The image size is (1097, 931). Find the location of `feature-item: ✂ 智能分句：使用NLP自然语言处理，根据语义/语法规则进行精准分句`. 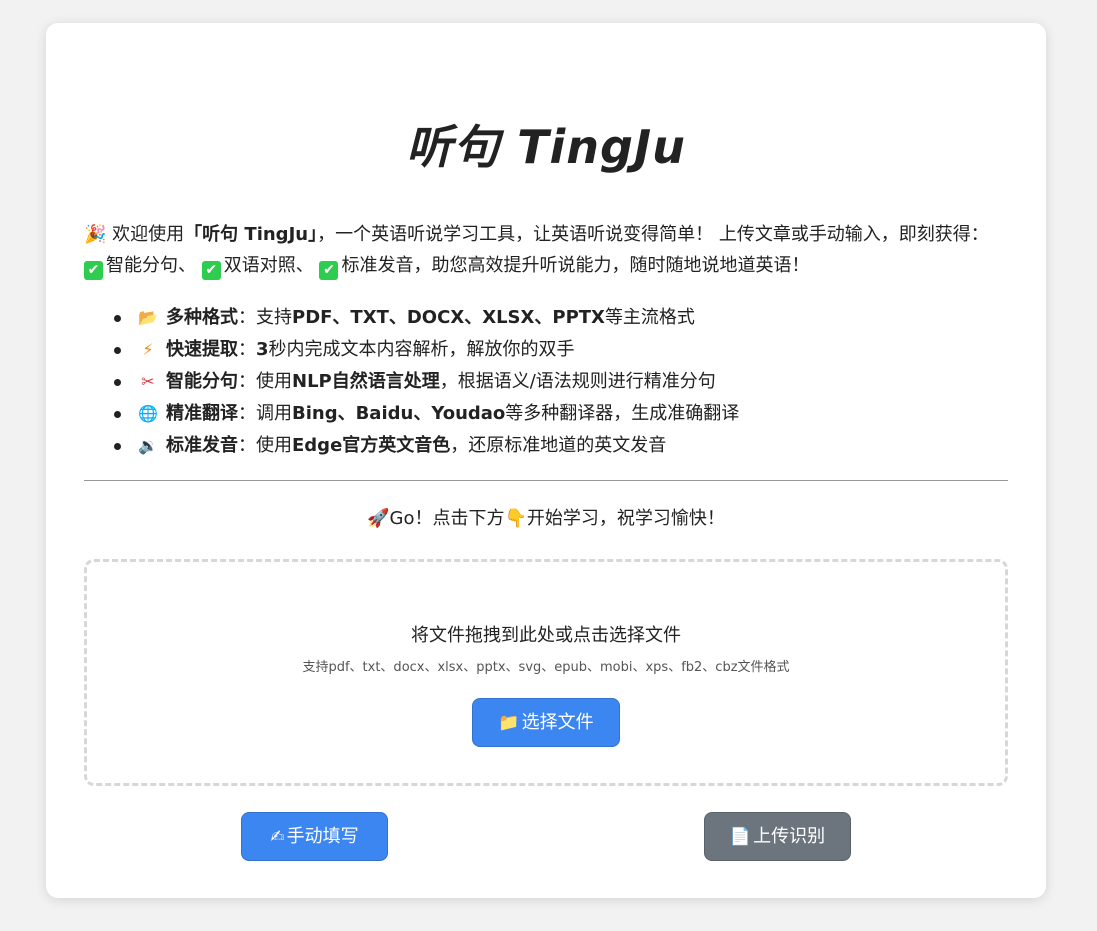

feature-item: ✂ 智能分句：使用NLP自然语言处理，根据语义/语法规则进行精准分句 is located at coordinates (565, 382).